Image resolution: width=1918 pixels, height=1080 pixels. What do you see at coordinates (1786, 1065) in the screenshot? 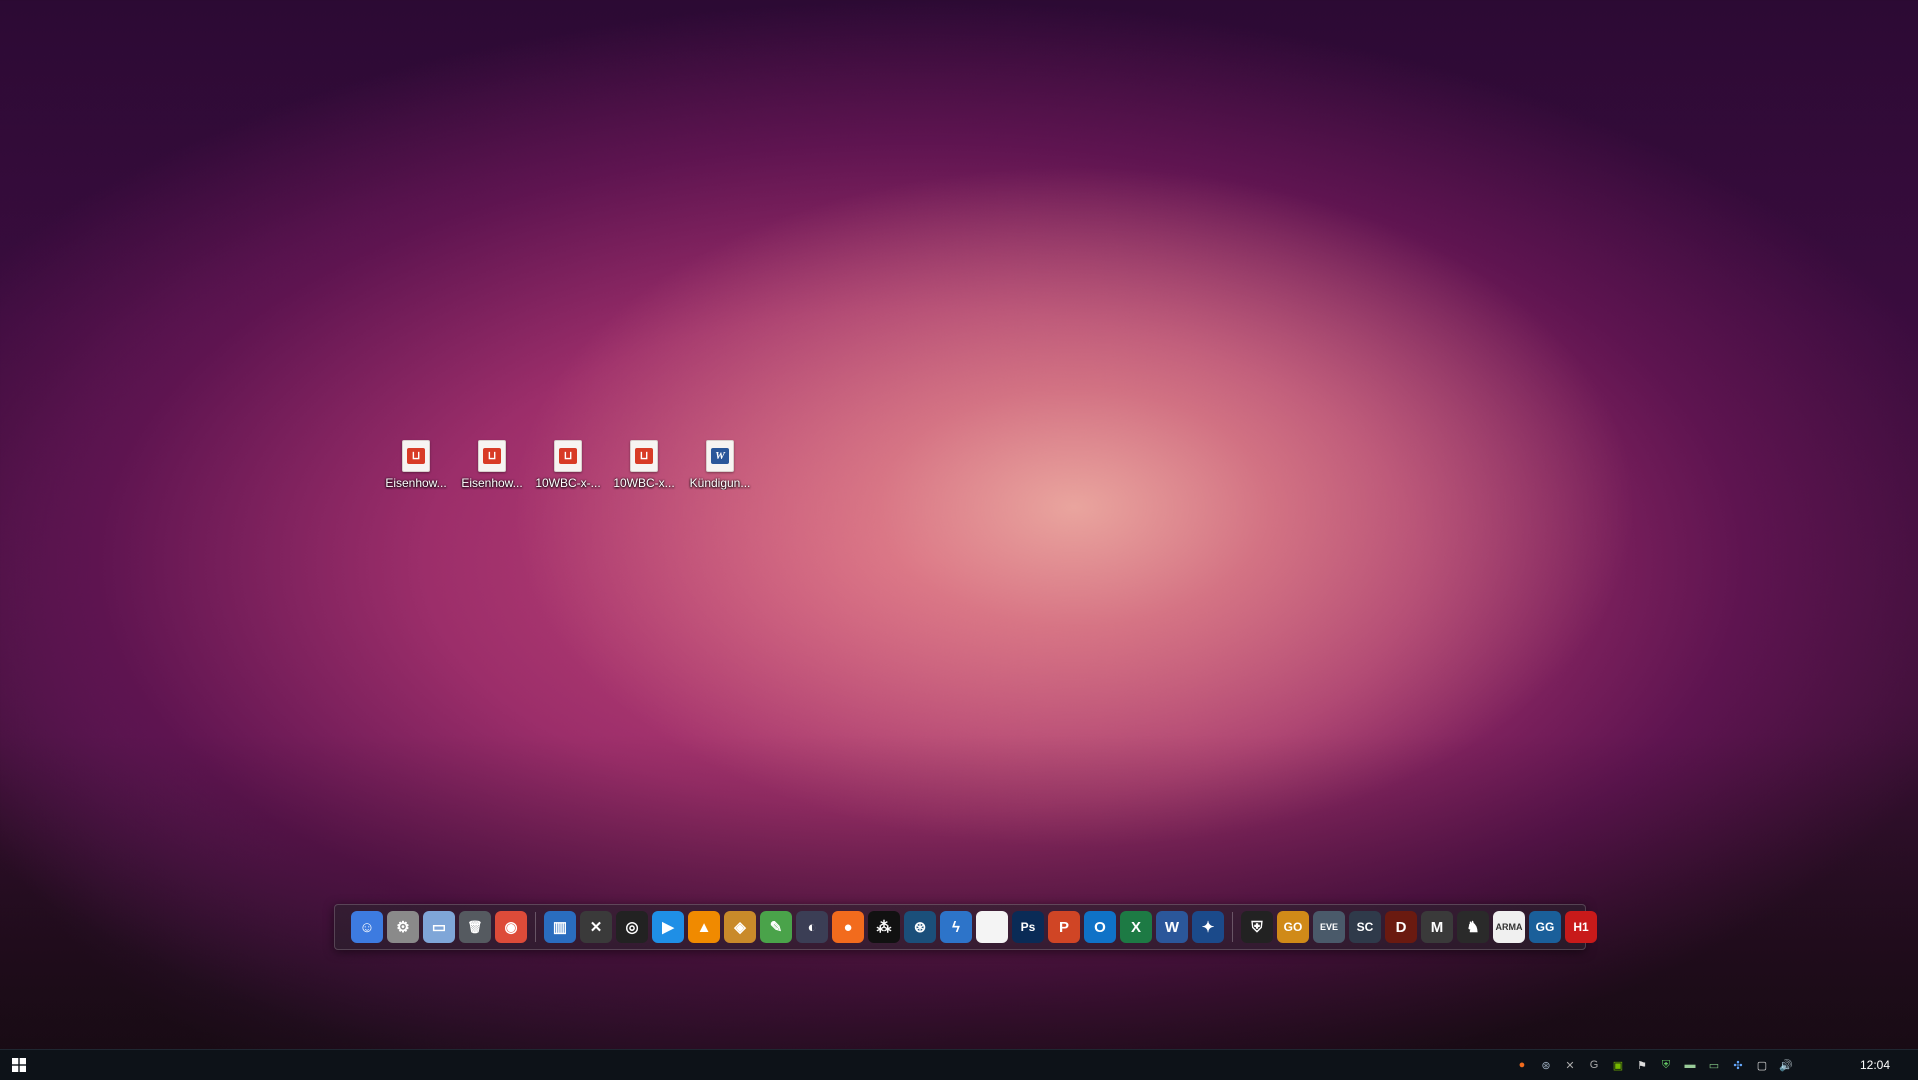
I see `volume-tray-icon: 🔊` at bounding box center [1786, 1065].